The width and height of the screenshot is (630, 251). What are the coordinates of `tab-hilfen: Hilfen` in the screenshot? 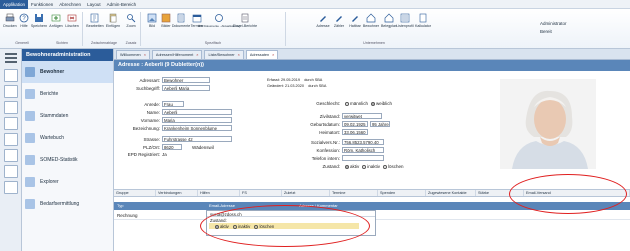 It's located at (219, 193).